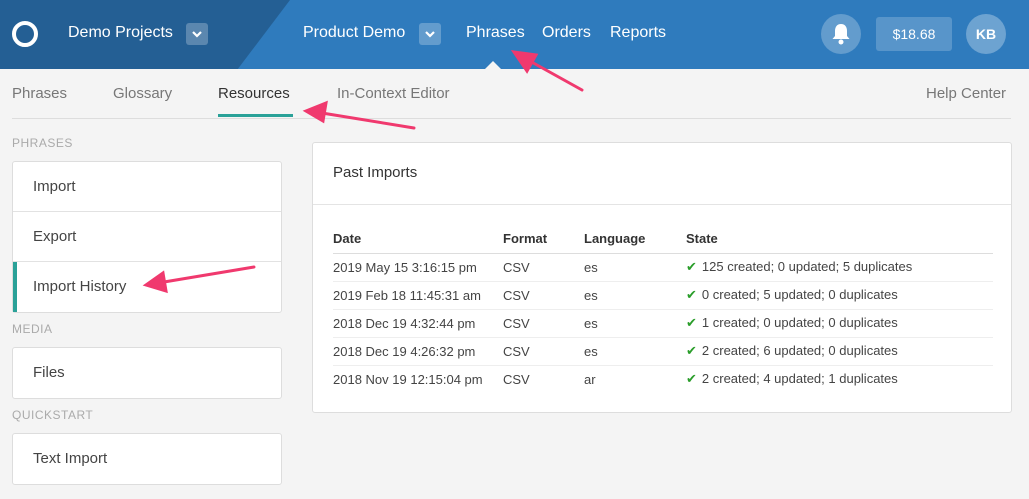 This screenshot has height=499, width=1029. I want to click on row-date: 2018 Dec 19 4:26:32 pm, so click(418, 351).